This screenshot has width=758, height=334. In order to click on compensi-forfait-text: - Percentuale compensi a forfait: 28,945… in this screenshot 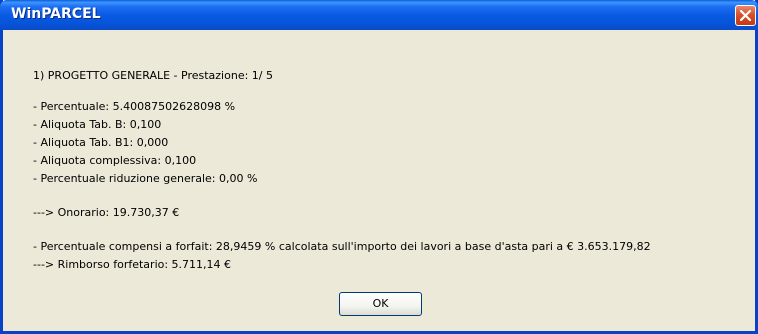, I will do `click(342, 246)`.